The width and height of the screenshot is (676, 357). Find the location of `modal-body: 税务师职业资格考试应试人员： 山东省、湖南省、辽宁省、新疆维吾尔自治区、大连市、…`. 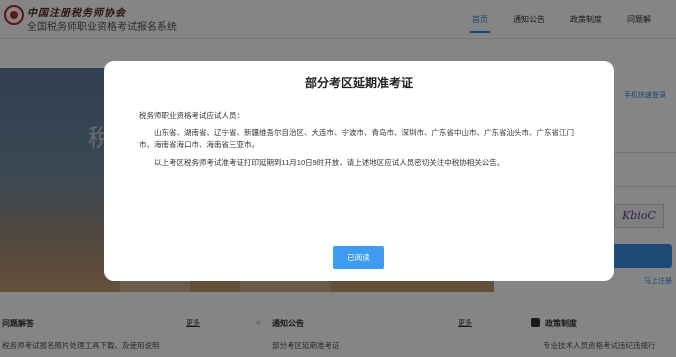

modal-body: 税务师职业资格考试应试人员： 山东省、湖南省、辽宁省、新疆维吾尔自治区、大连市、… is located at coordinates (363, 139).